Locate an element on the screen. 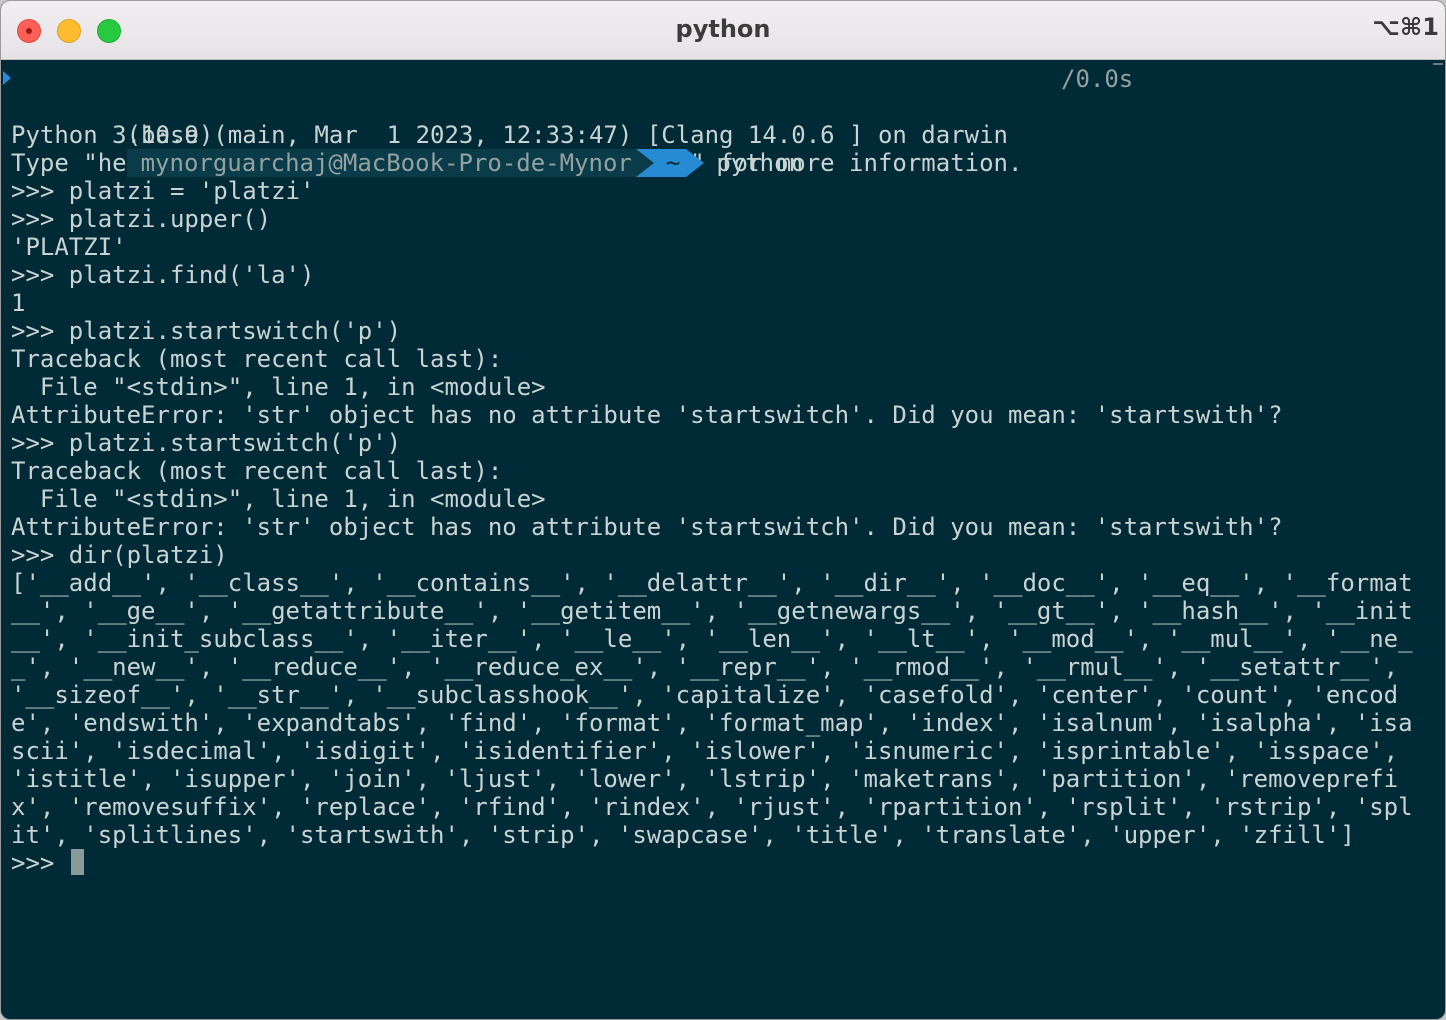  prompt-user-host: mynorguarchaj@MacBook-Pro-de-Mynor is located at coordinates (381, 163).